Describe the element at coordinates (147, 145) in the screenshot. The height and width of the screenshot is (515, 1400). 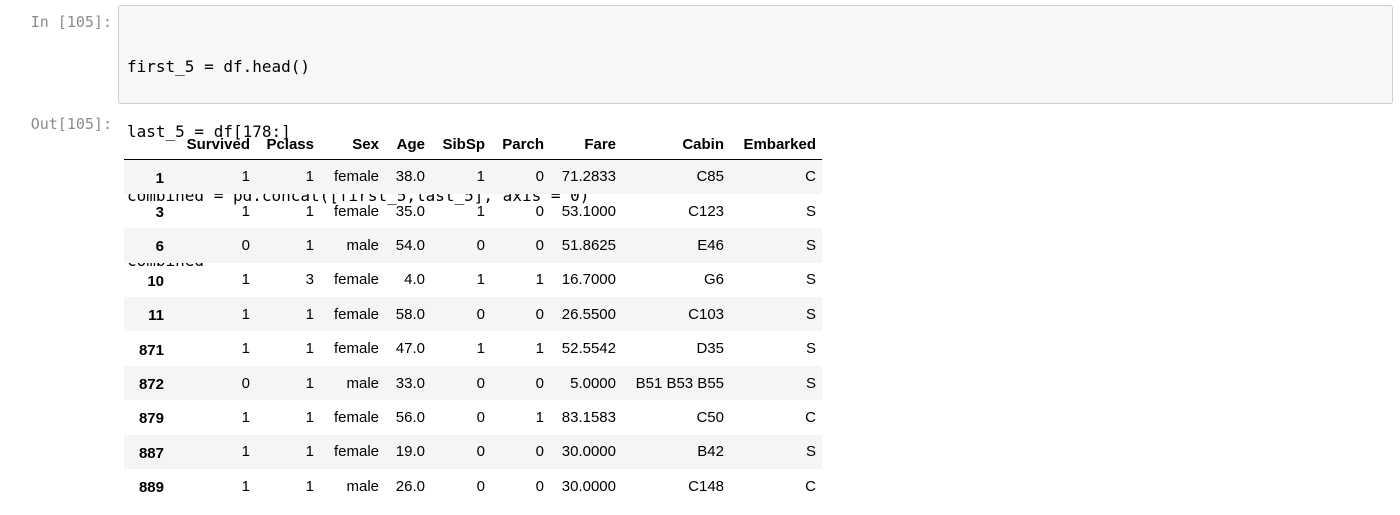
I see `column-header-index` at that location.